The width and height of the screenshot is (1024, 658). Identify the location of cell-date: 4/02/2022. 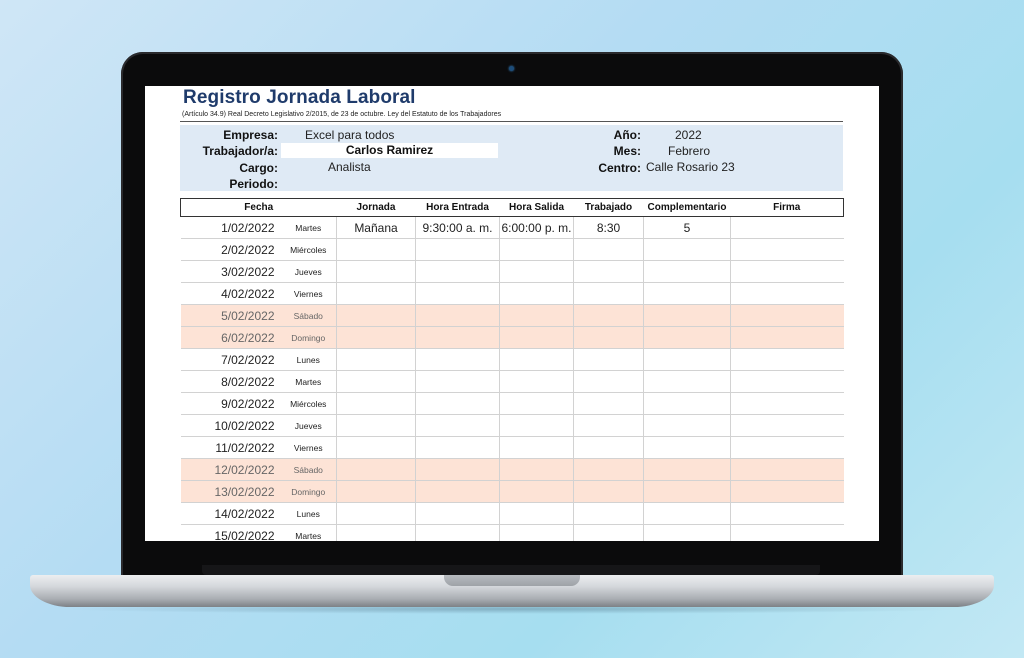
(230, 293).